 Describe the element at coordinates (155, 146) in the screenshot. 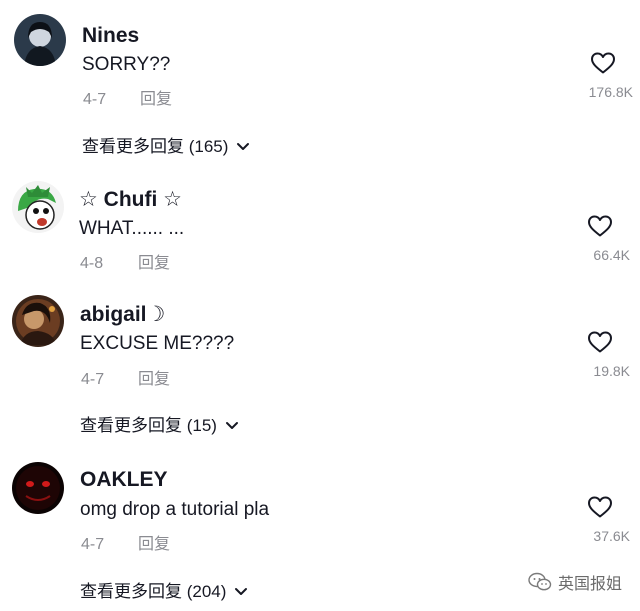

I see `view-more-replies-label: 查看更多回复 (165)` at that location.